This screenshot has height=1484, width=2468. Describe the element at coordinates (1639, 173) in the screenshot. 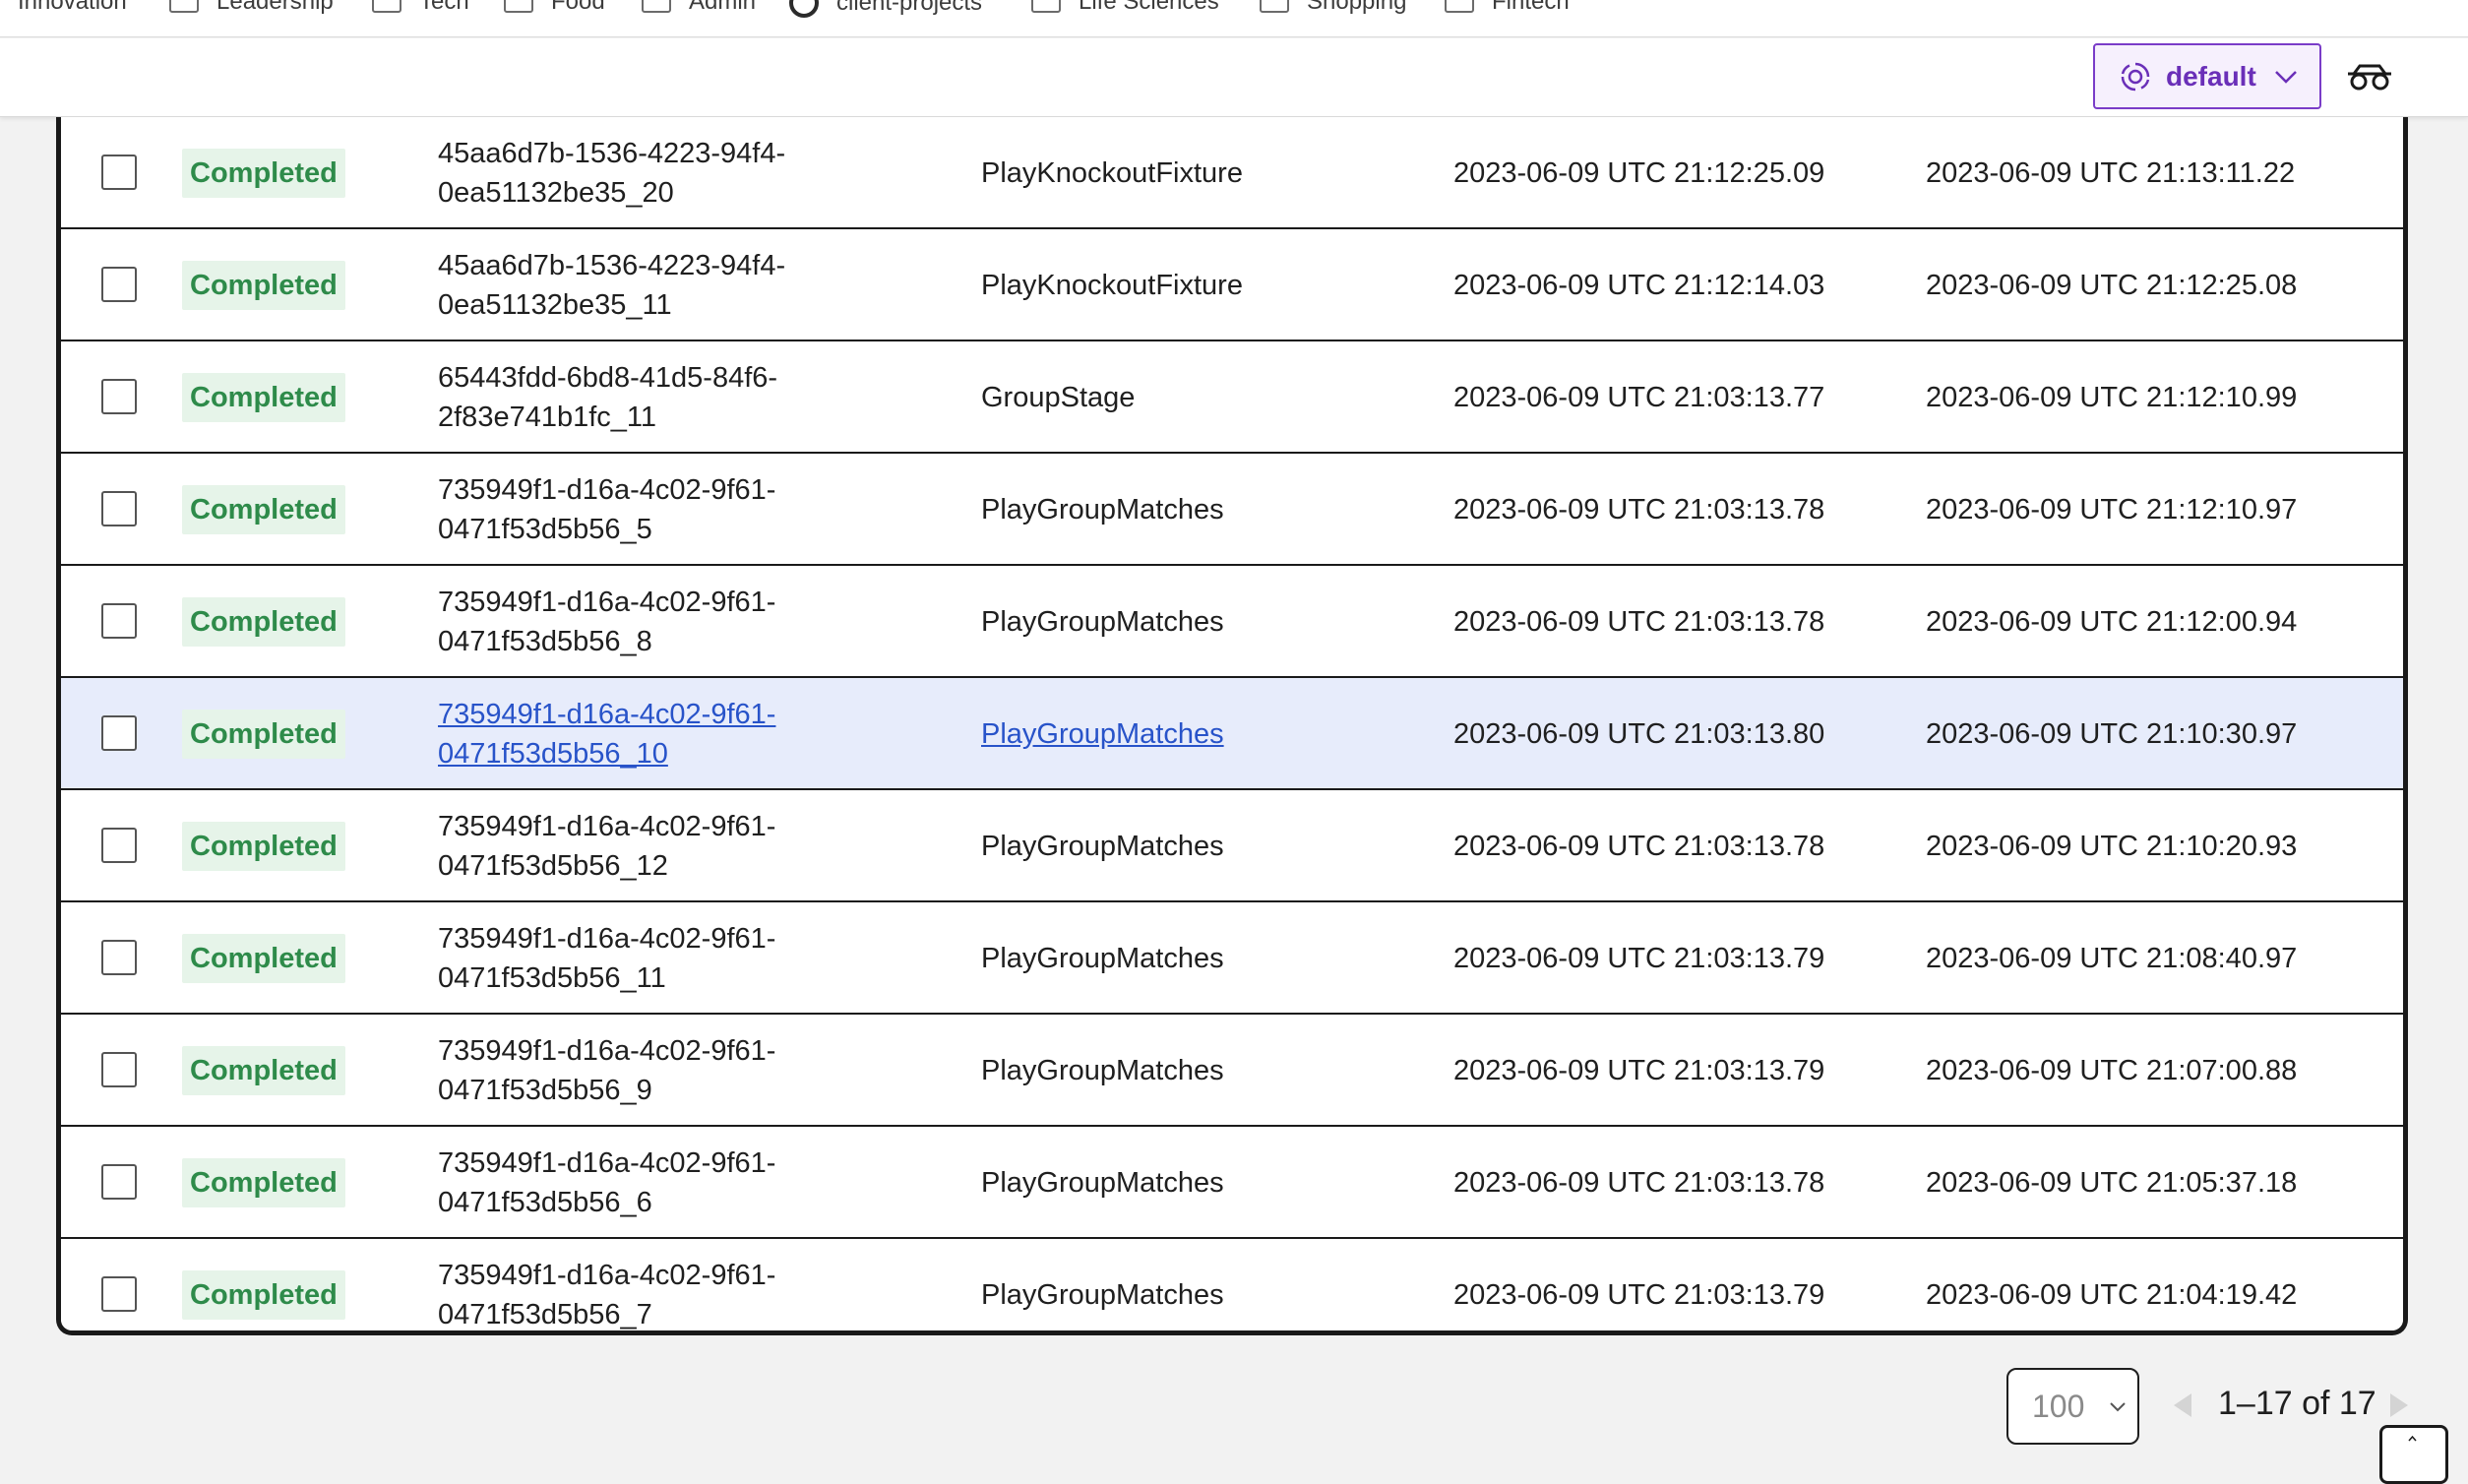

I see `start-time: 2023-06-09 UTC 21:12:25.09` at that location.